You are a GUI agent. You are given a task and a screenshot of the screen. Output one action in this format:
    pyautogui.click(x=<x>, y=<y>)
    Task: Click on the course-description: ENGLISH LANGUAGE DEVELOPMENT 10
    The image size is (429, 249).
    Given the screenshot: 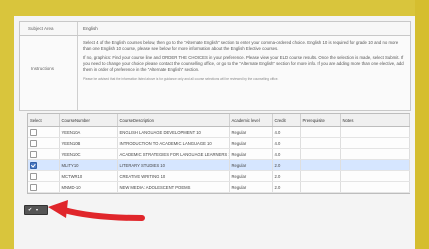 What is the action you would take?
    pyautogui.click(x=173, y=132)
    